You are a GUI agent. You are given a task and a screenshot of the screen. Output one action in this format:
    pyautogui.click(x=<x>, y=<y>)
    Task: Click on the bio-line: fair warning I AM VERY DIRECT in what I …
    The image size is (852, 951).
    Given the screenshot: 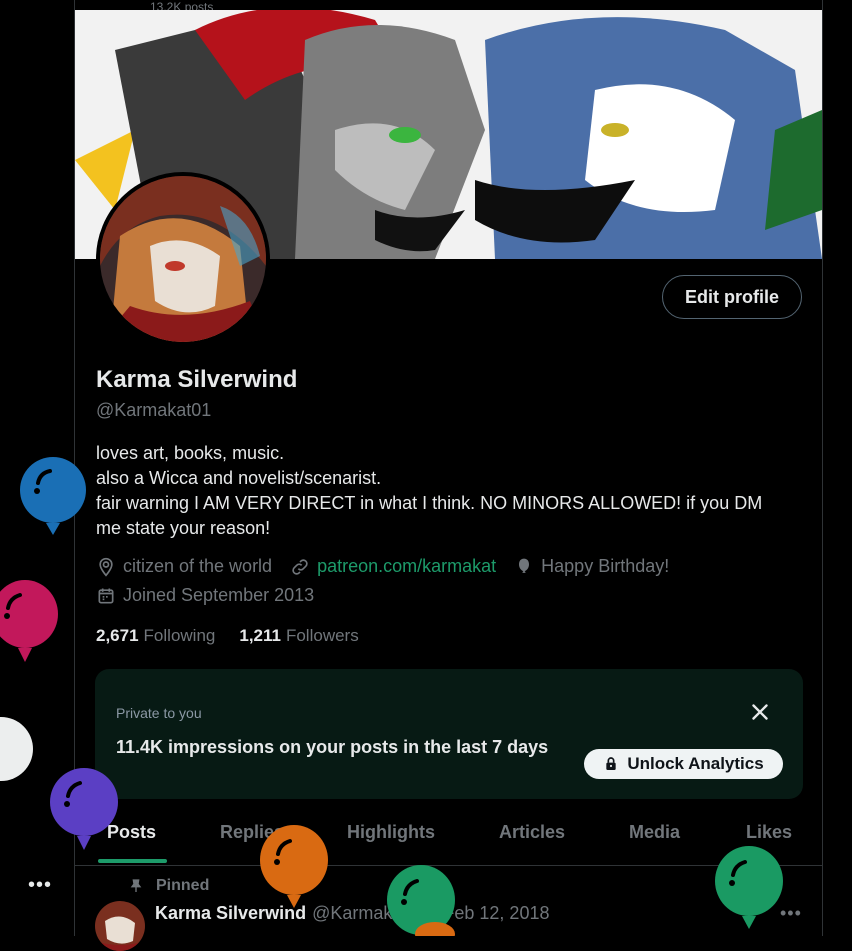 What is the action you would take?
    pyautogui.click(x=429, y=503)
    